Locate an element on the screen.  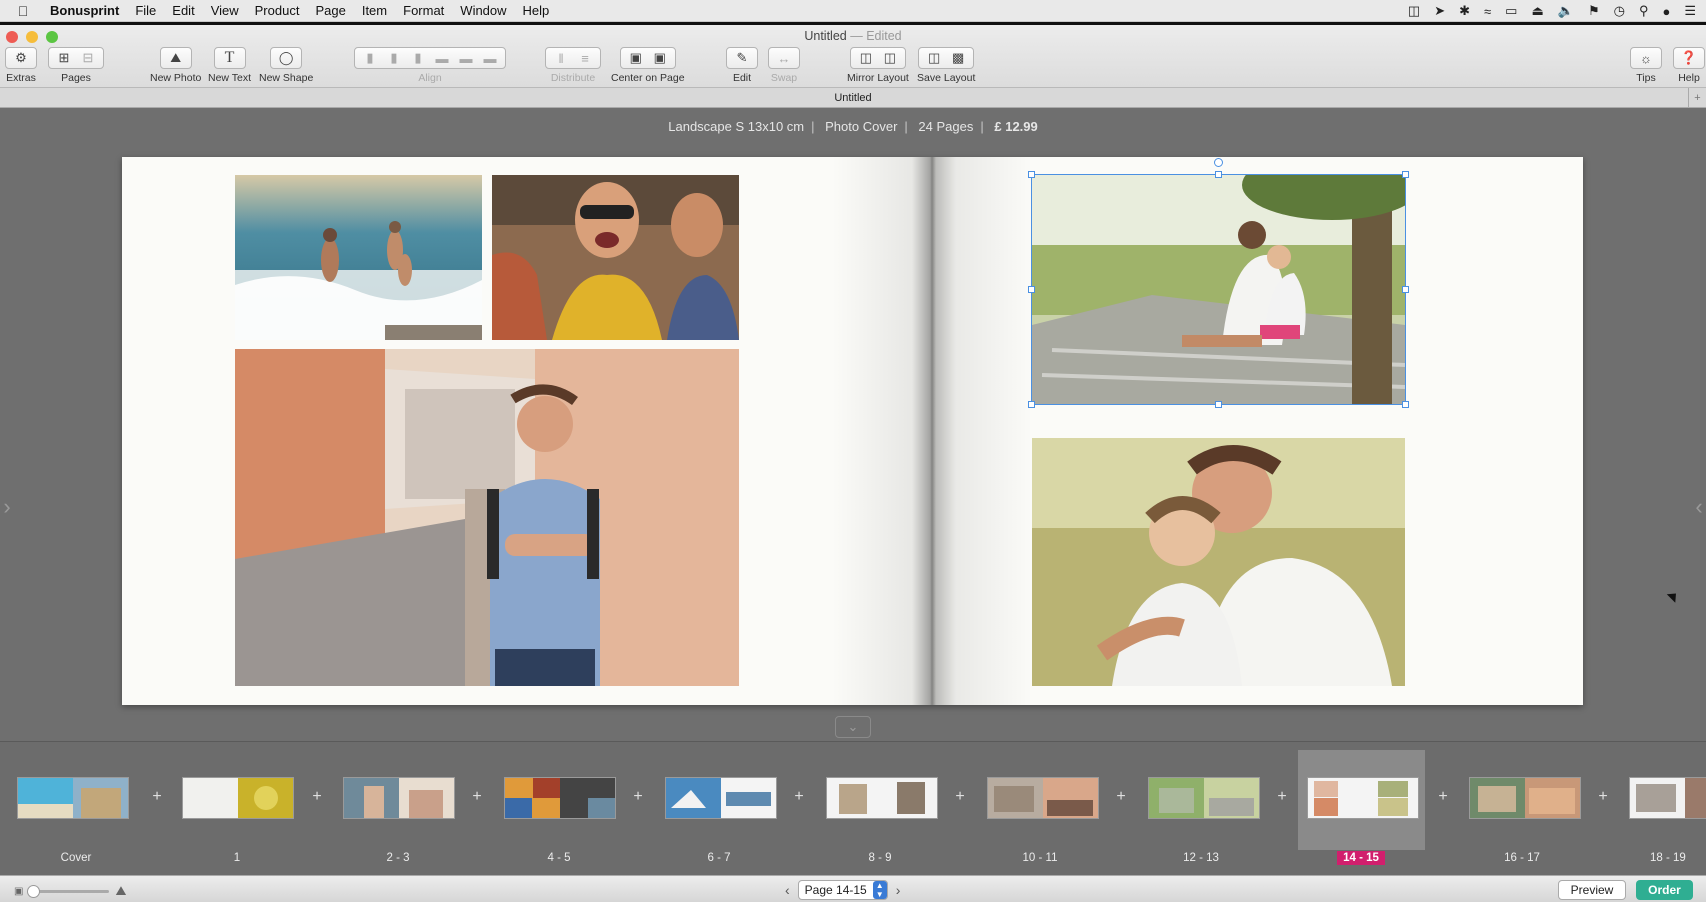
flag-icon: ⚑ is located at coordinates (1594, 11).